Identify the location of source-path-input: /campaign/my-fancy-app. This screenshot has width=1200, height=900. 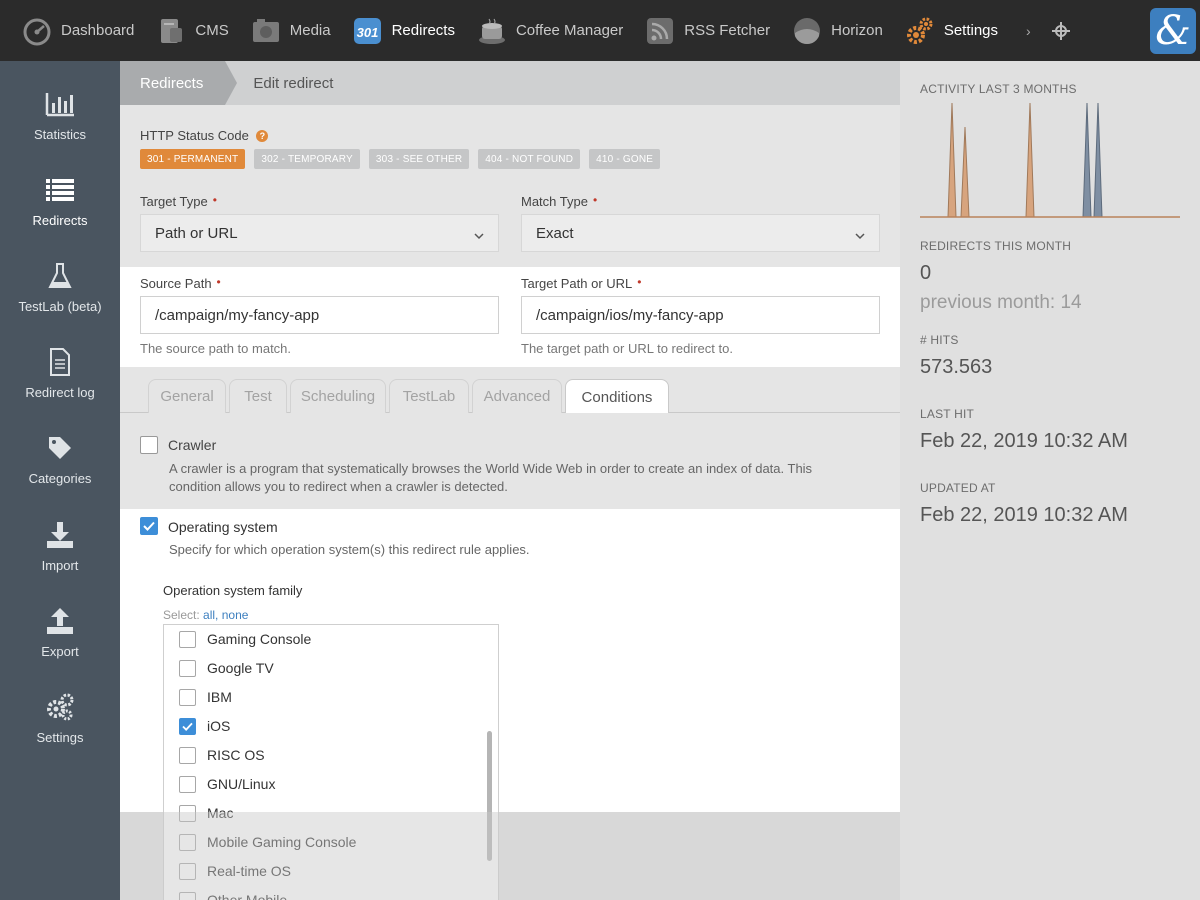
(319, 315).